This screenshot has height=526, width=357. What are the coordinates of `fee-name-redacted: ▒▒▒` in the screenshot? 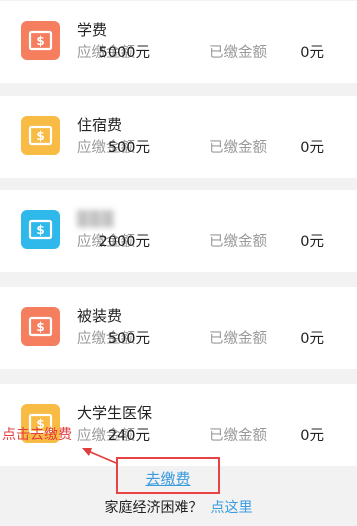 It's located at (96, 219).